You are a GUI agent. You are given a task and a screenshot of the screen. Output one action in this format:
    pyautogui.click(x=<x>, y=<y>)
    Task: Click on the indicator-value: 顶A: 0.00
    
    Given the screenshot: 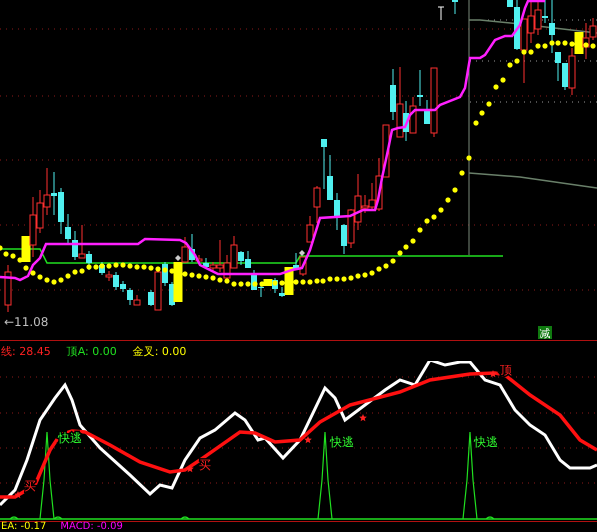 What is the action you would take?
    pyautogui.click(x=91, y=351)
    